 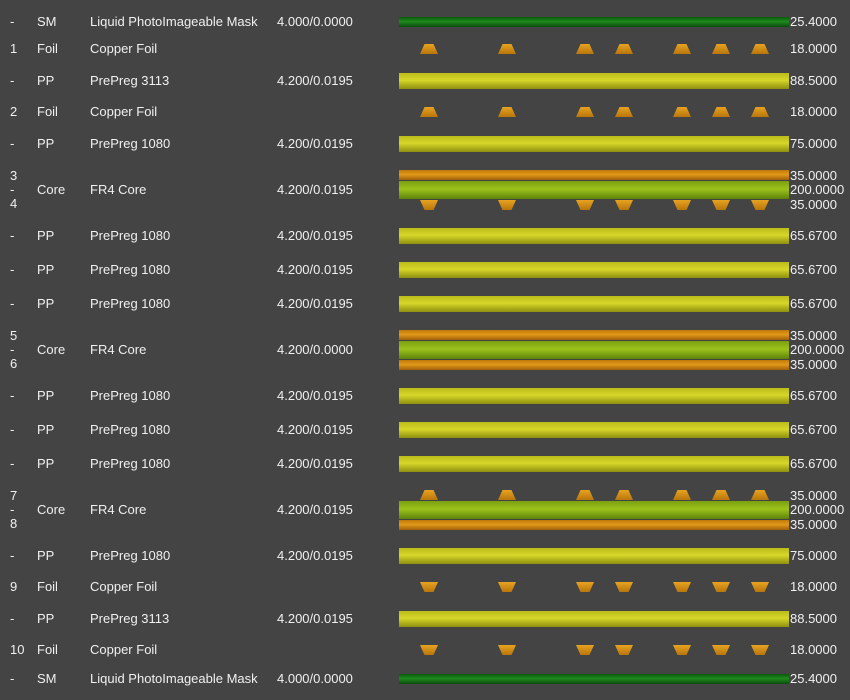 I want to click on thickness-label: 88.5000, so click(x=813, y=618).